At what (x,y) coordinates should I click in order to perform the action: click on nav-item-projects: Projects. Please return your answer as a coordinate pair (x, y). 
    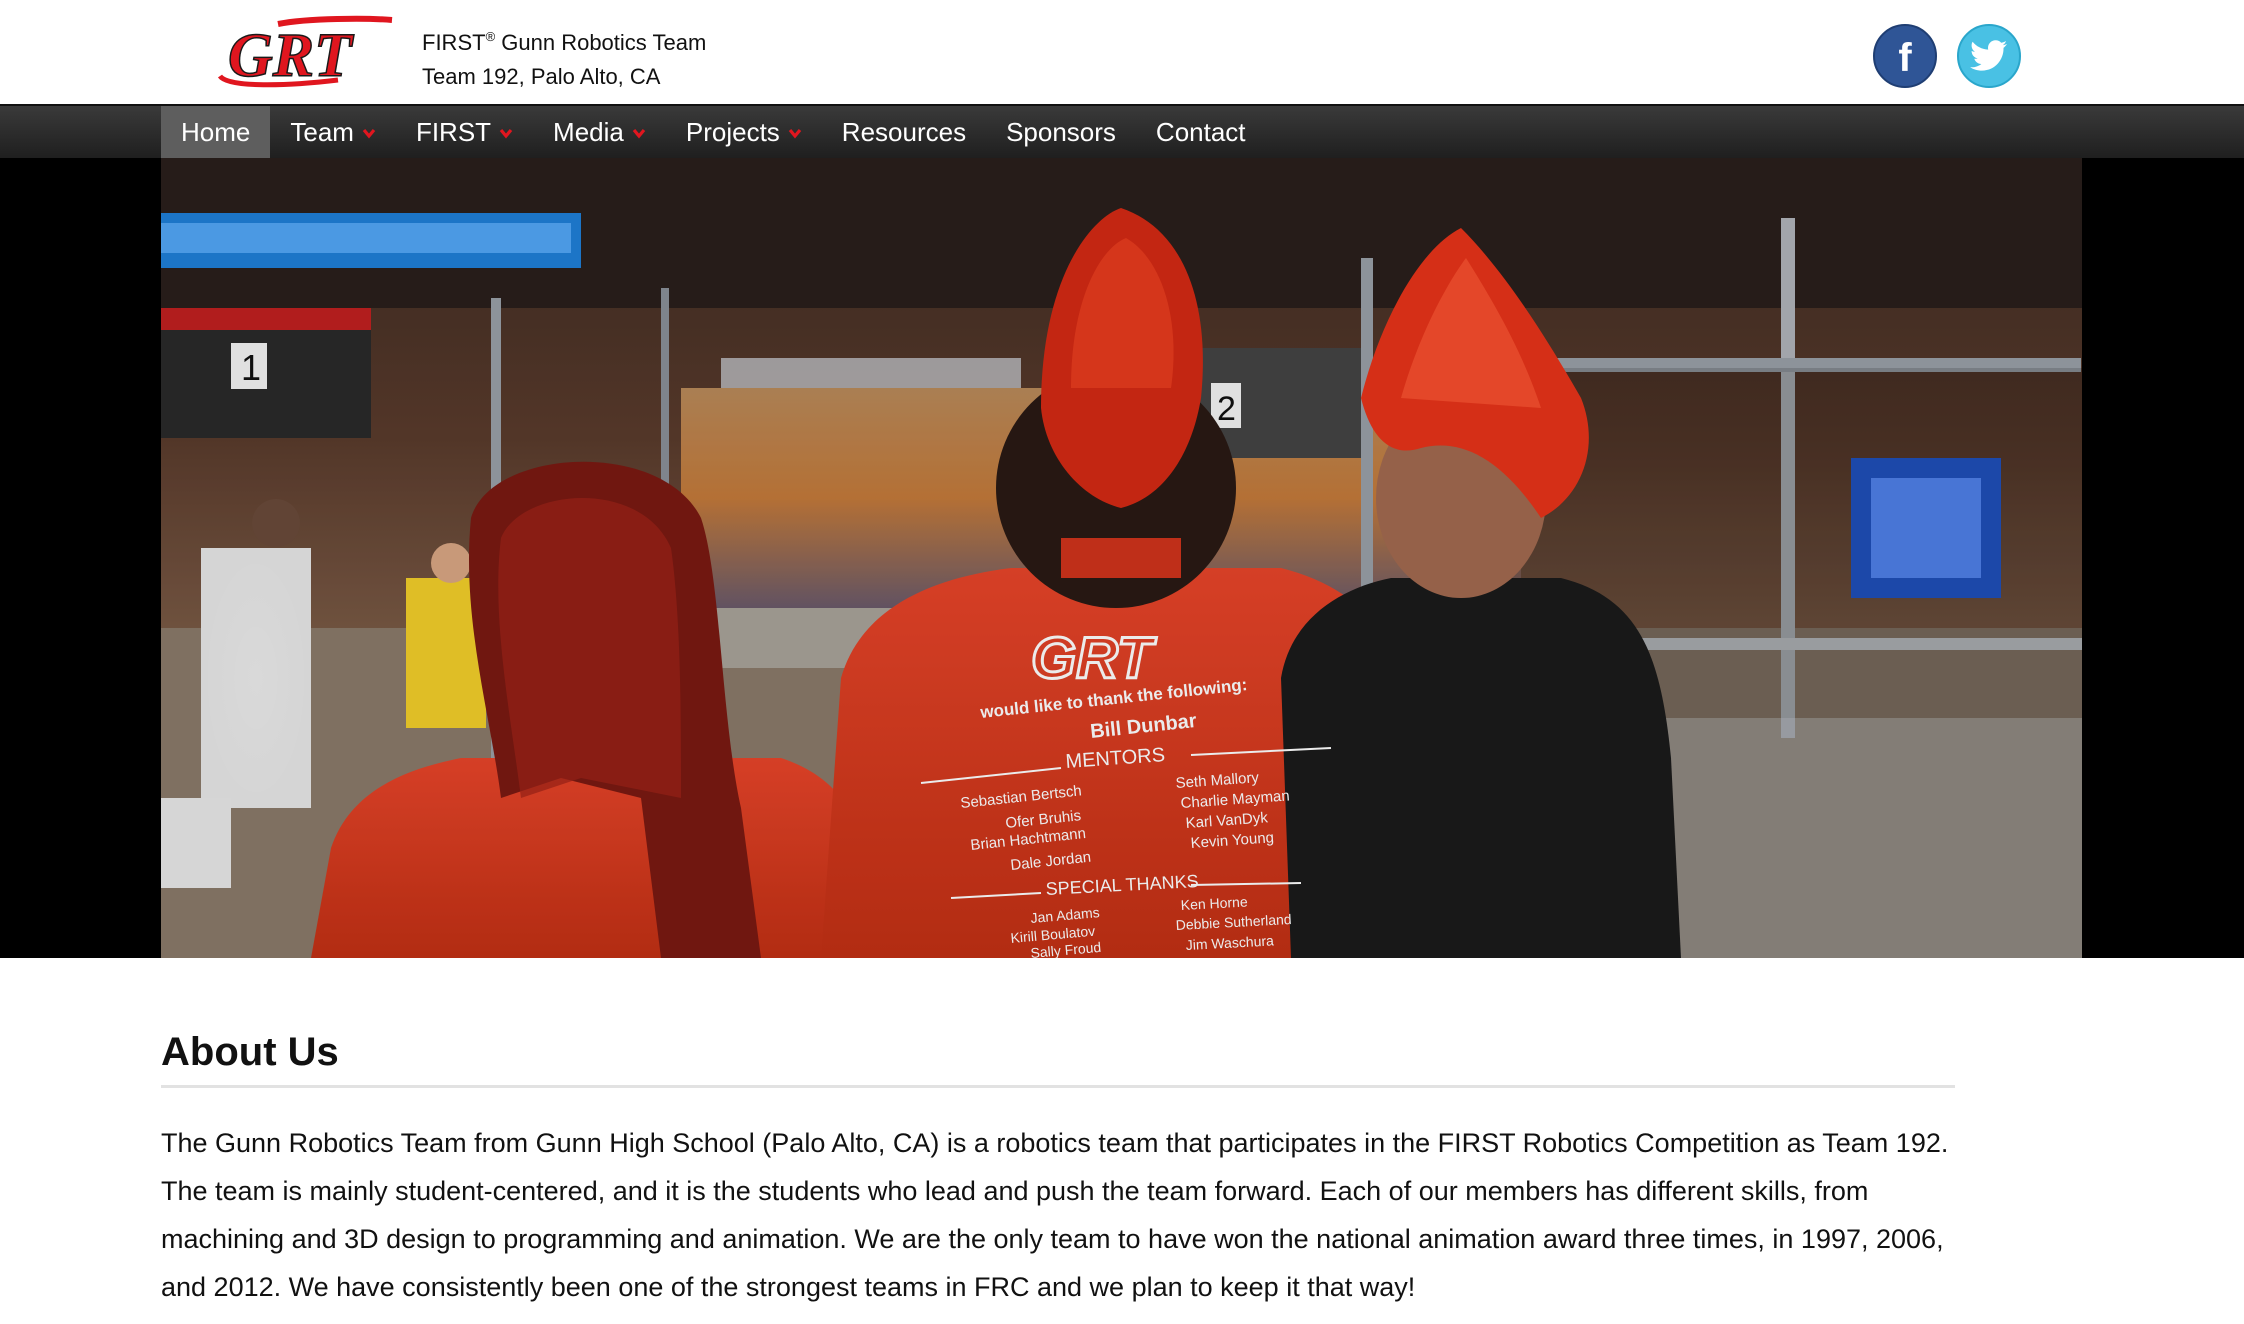
    Looking at the image, I should click on (744, 132).